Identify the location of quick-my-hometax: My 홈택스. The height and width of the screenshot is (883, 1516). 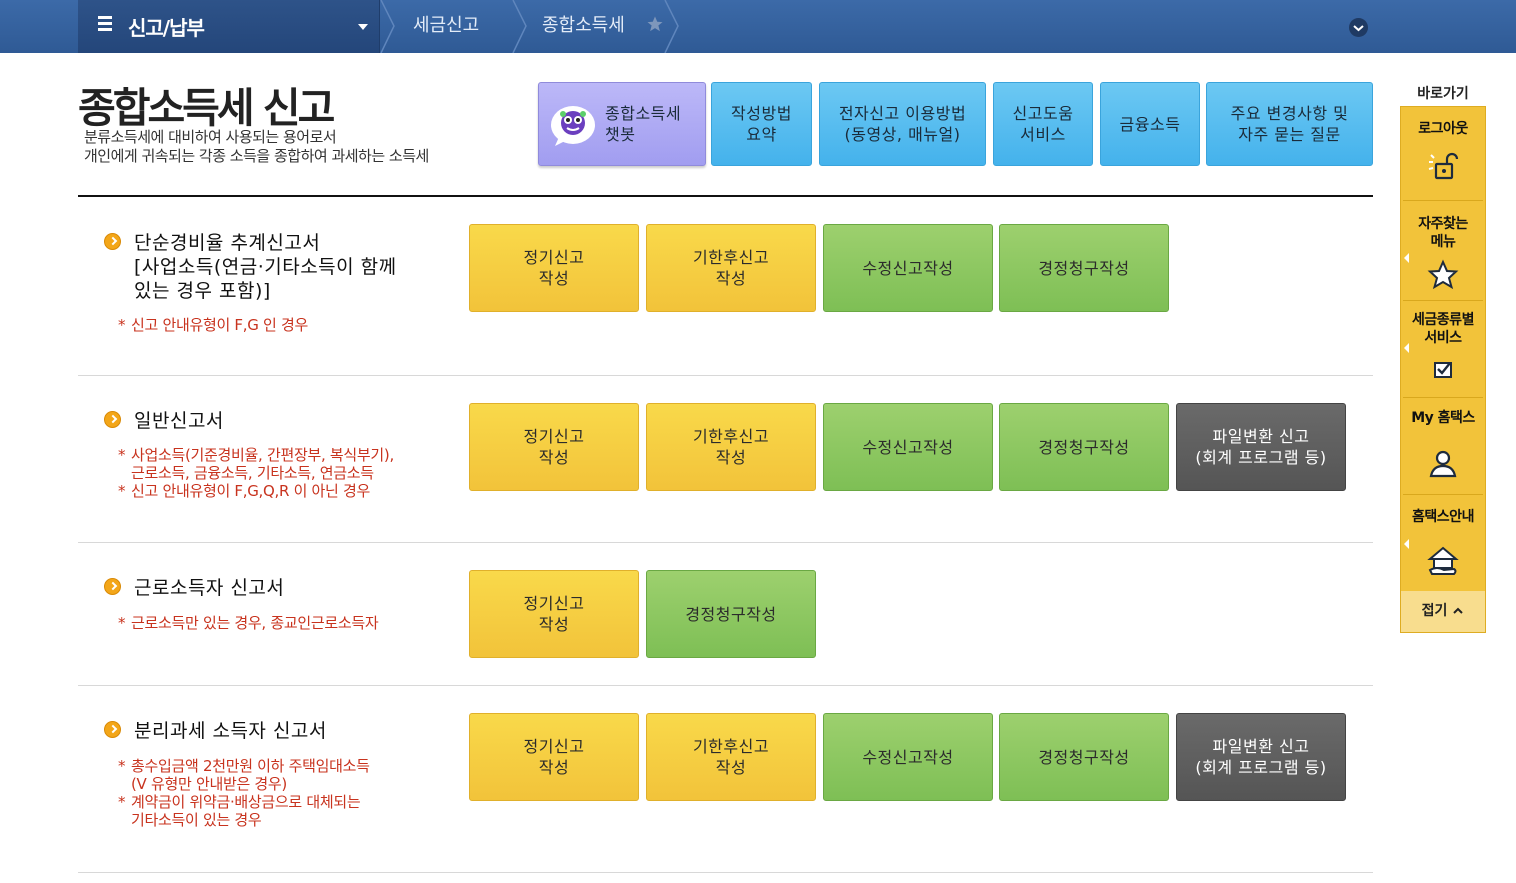
(1443, 418).